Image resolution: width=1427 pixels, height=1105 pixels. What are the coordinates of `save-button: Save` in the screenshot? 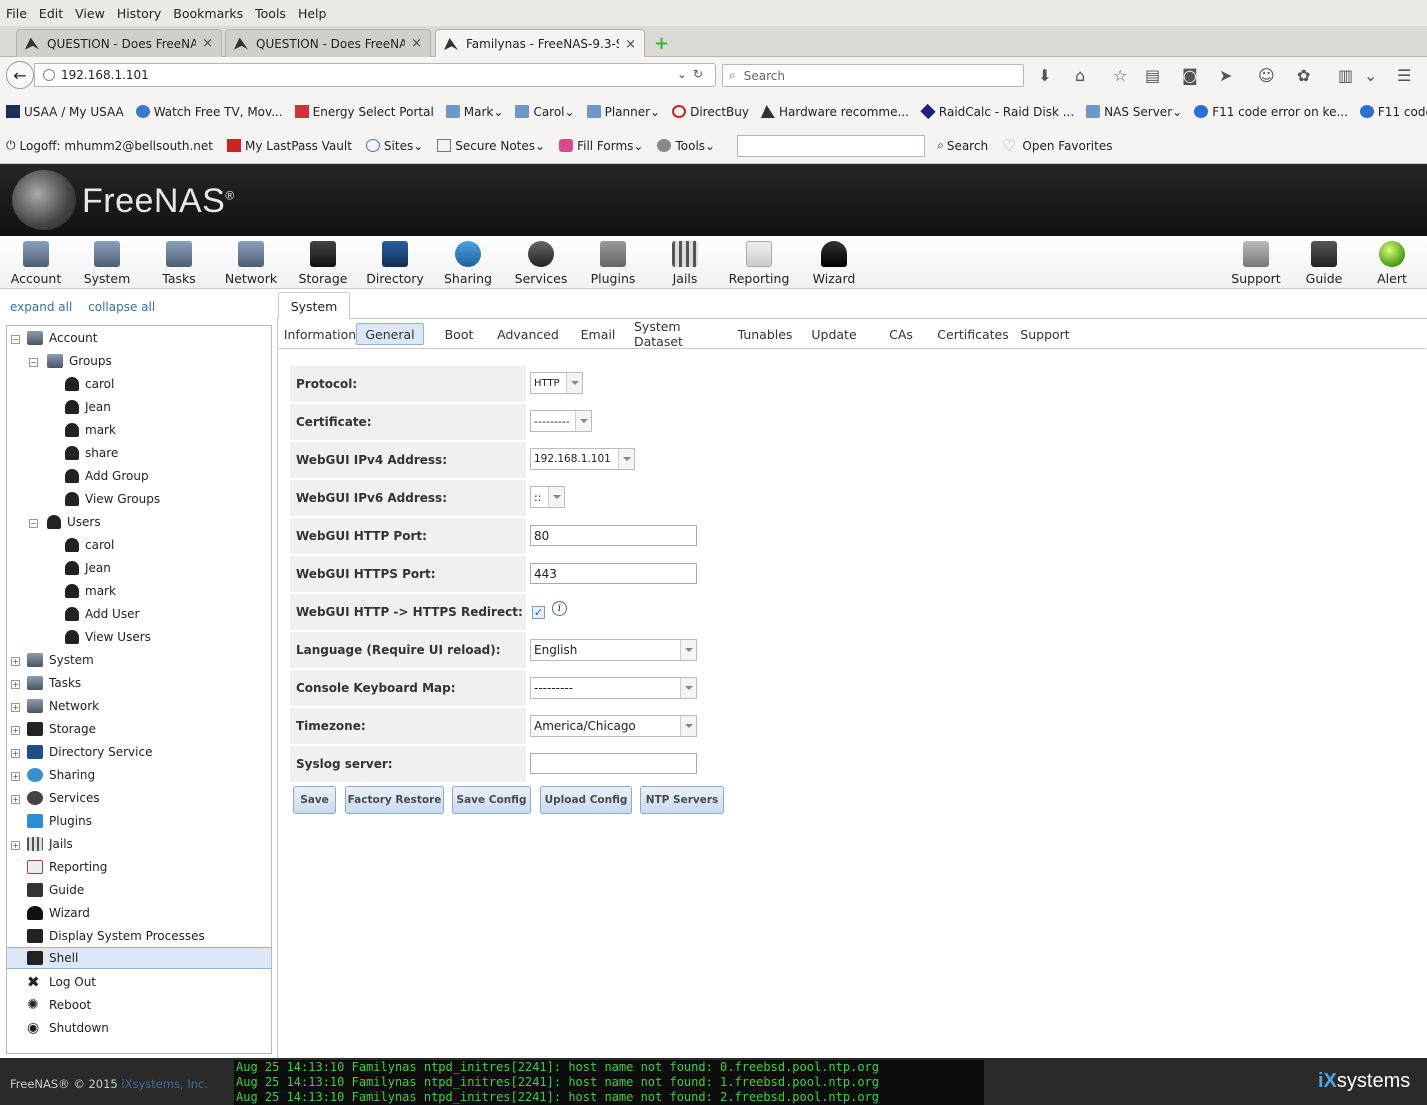 It's located at (314, 800).